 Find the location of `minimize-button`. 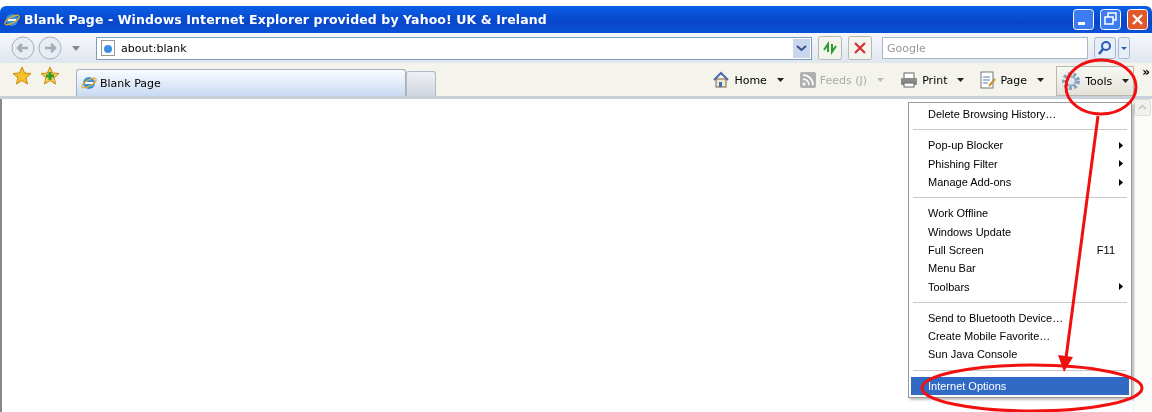

minimize-button is located at coordinates (1083, 19).